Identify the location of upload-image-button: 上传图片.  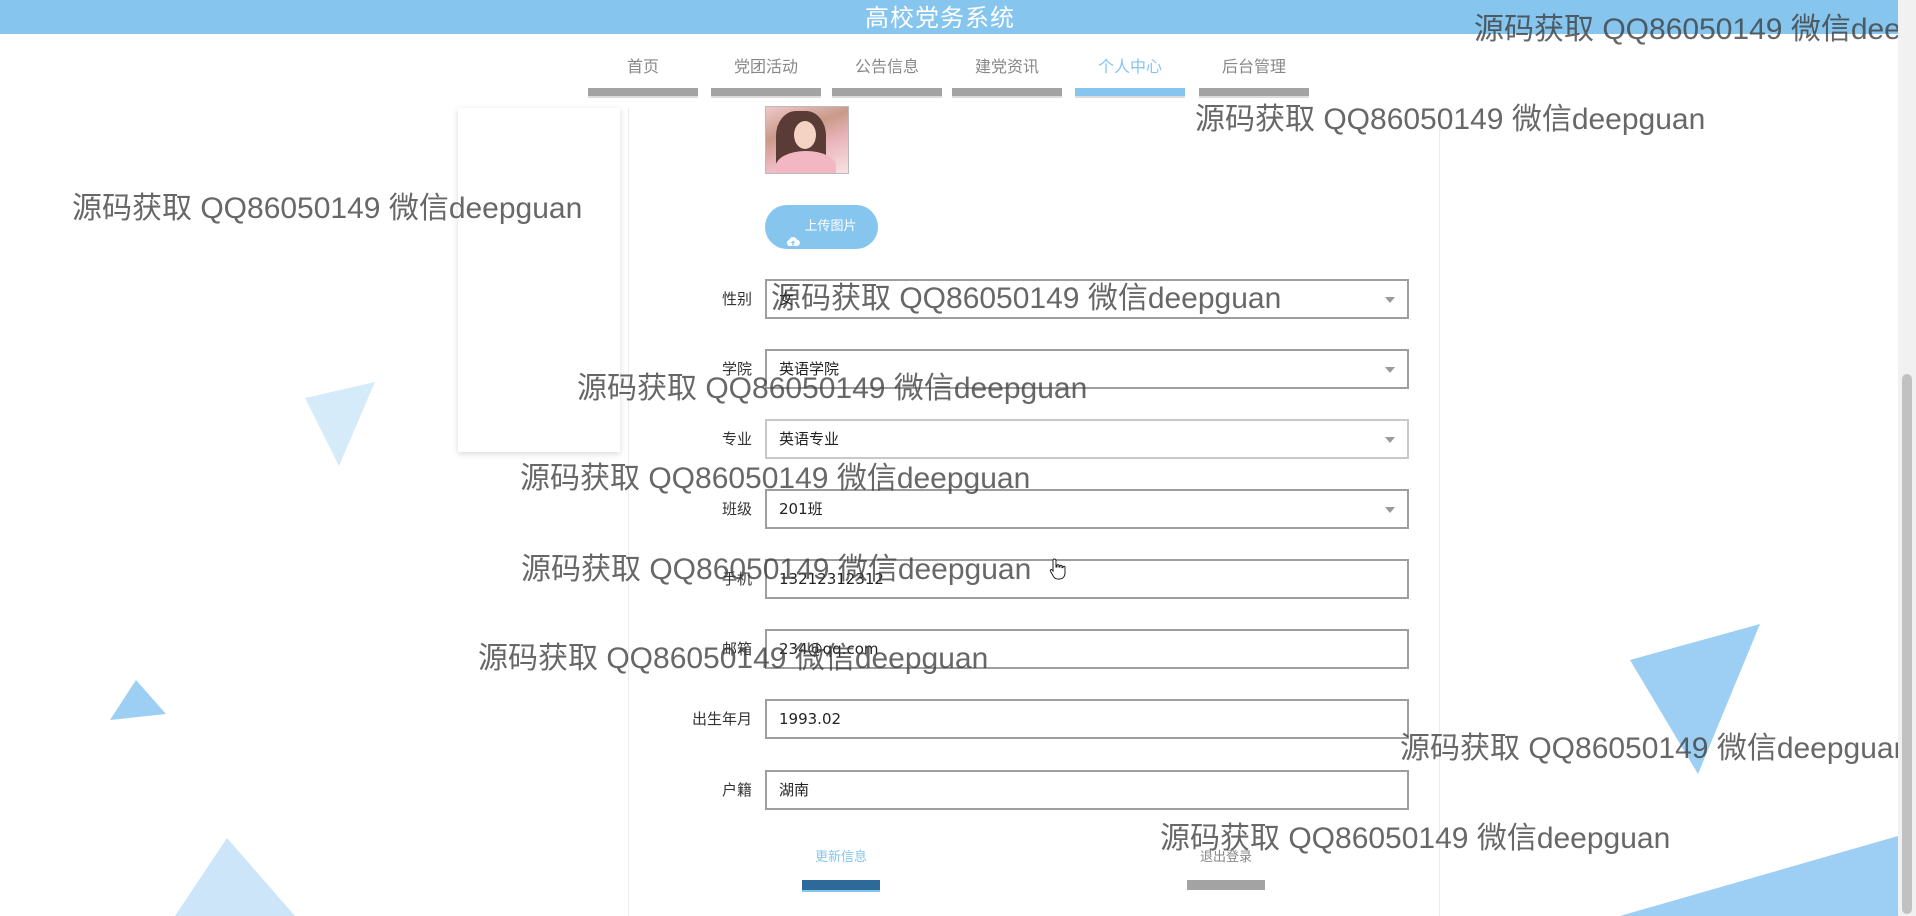
(821, 227).